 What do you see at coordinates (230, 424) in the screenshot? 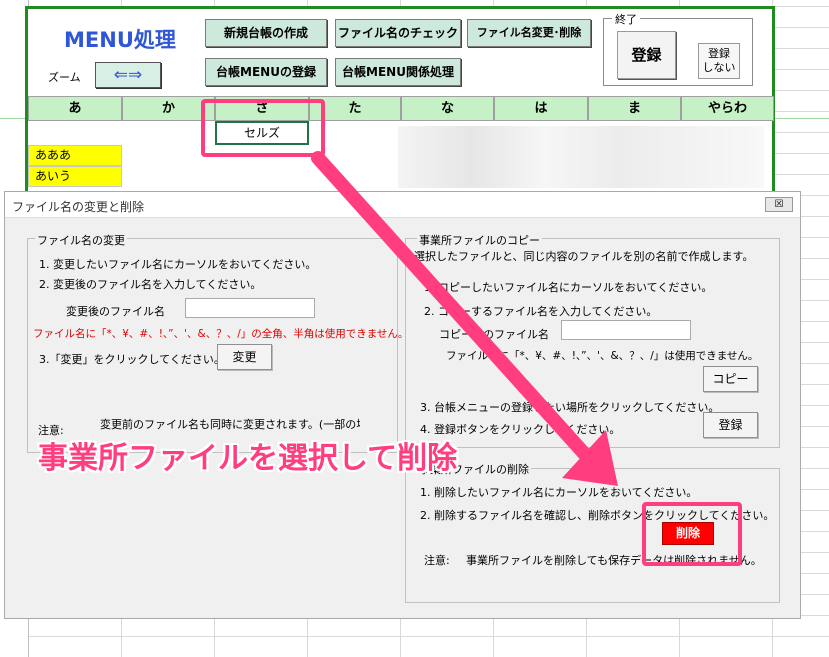
I see `rename-note-text: 変更前のファイル名も同時に変更されます。(一部の場合)` at bounding box center [230, 424].